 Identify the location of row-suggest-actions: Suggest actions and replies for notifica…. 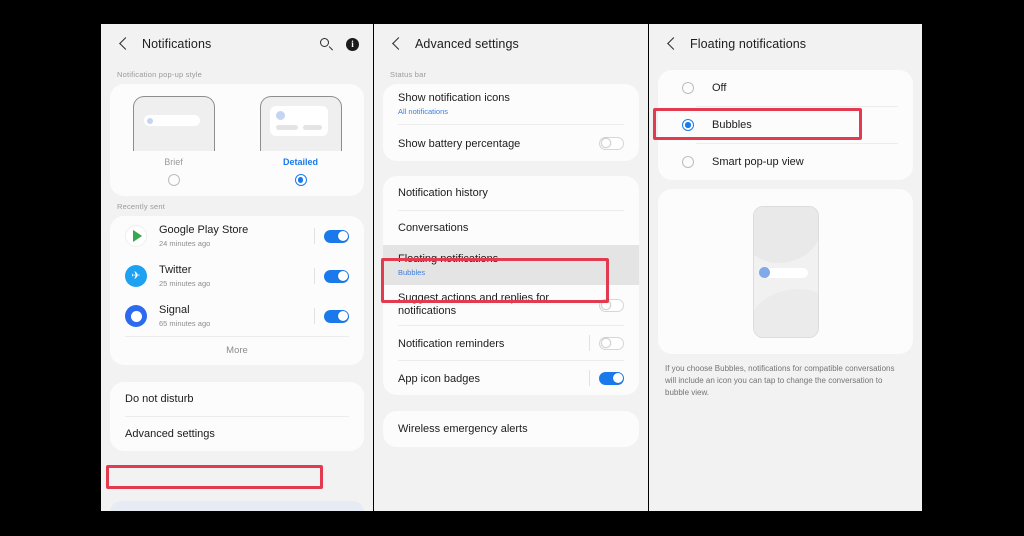
(511, 305).